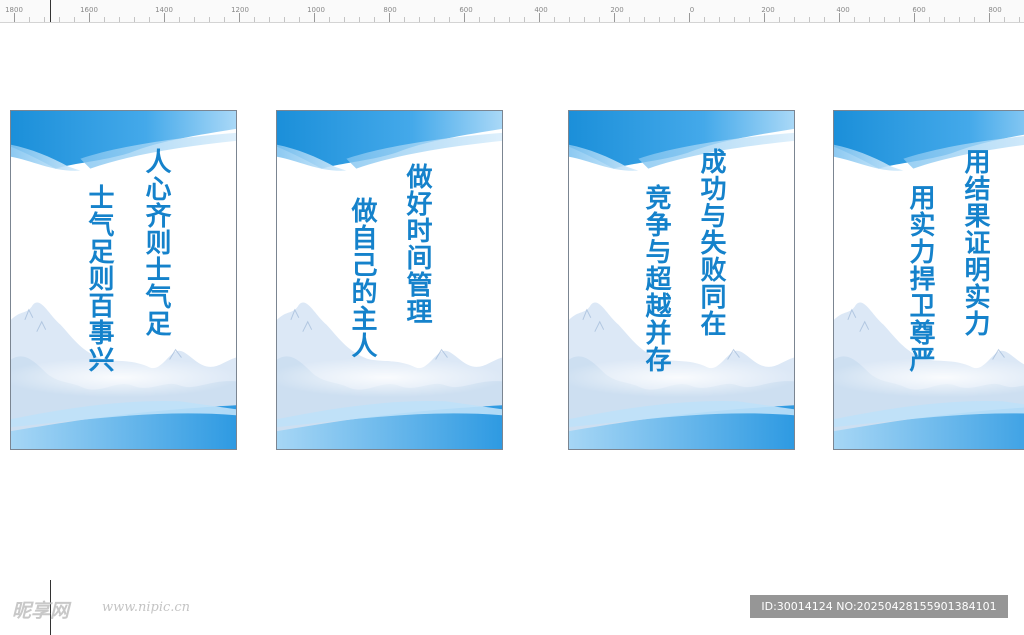 This screenshot has width=1024, height=635. I want to click on slogan-line-2: 用实力捍卫尊严, so click(920, 278).